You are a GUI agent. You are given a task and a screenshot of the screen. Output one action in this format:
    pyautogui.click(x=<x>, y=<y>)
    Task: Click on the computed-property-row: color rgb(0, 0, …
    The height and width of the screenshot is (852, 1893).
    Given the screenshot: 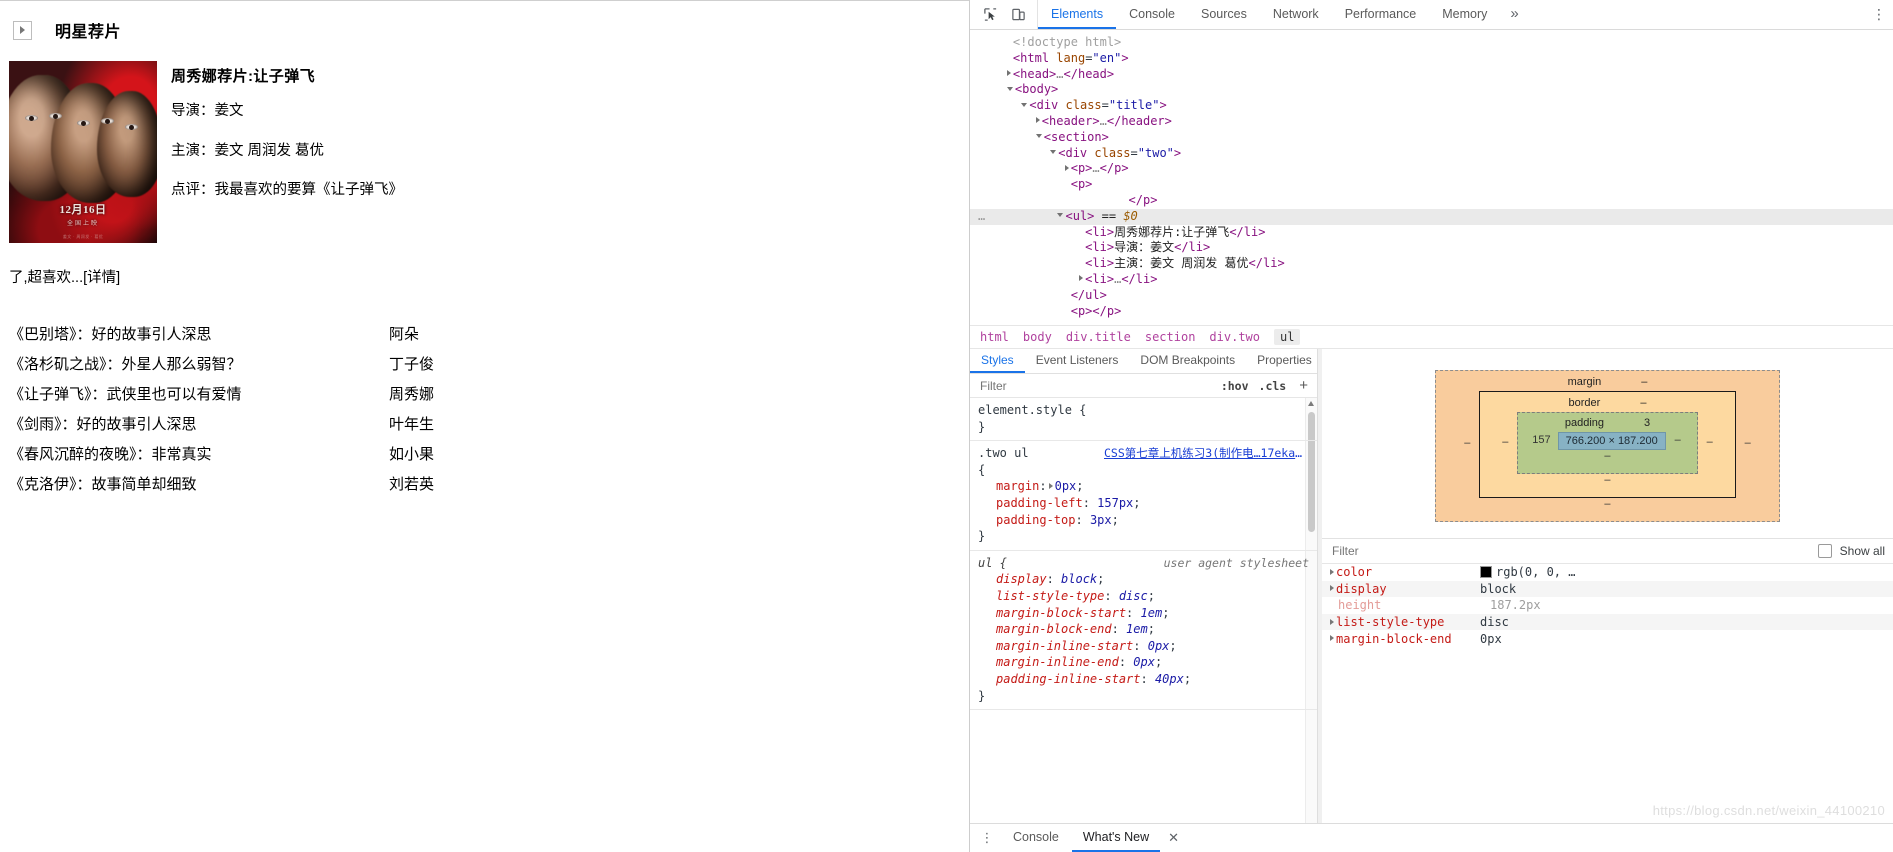 What is the action you would take?
    pyautogui.click(x=1607, y=572)
    